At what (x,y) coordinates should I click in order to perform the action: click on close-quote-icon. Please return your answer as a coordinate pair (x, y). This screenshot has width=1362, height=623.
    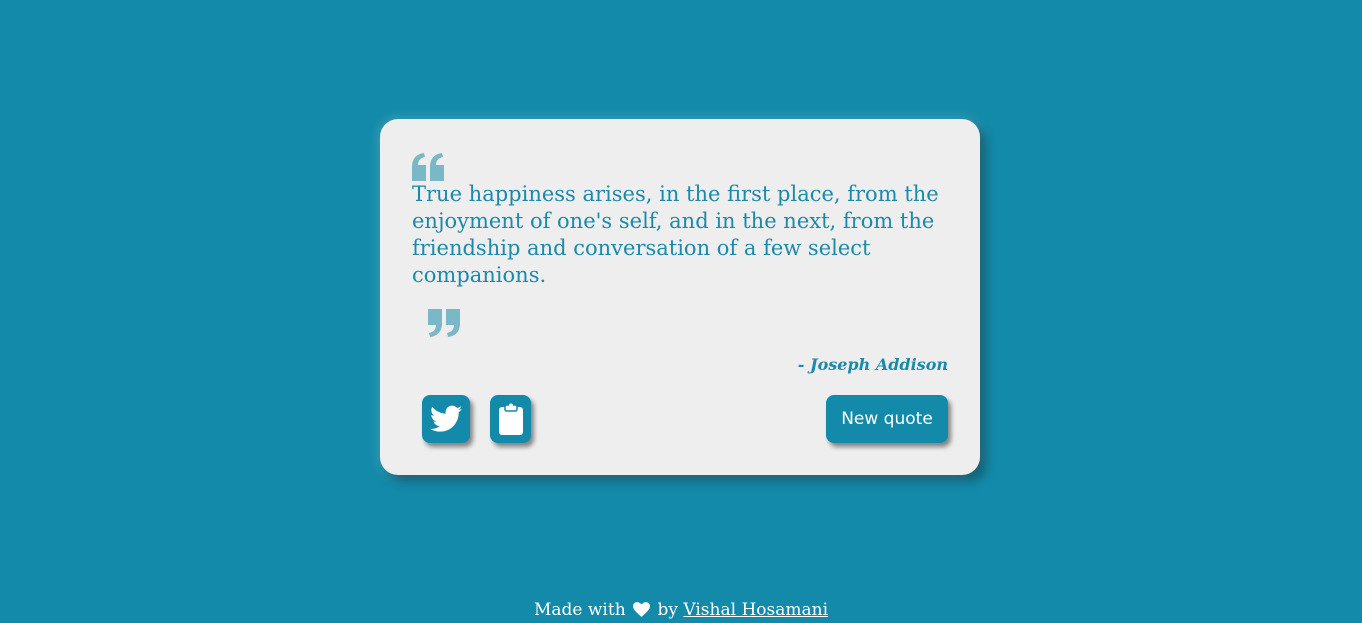
    Looking at the image, I should click on (444, 323).